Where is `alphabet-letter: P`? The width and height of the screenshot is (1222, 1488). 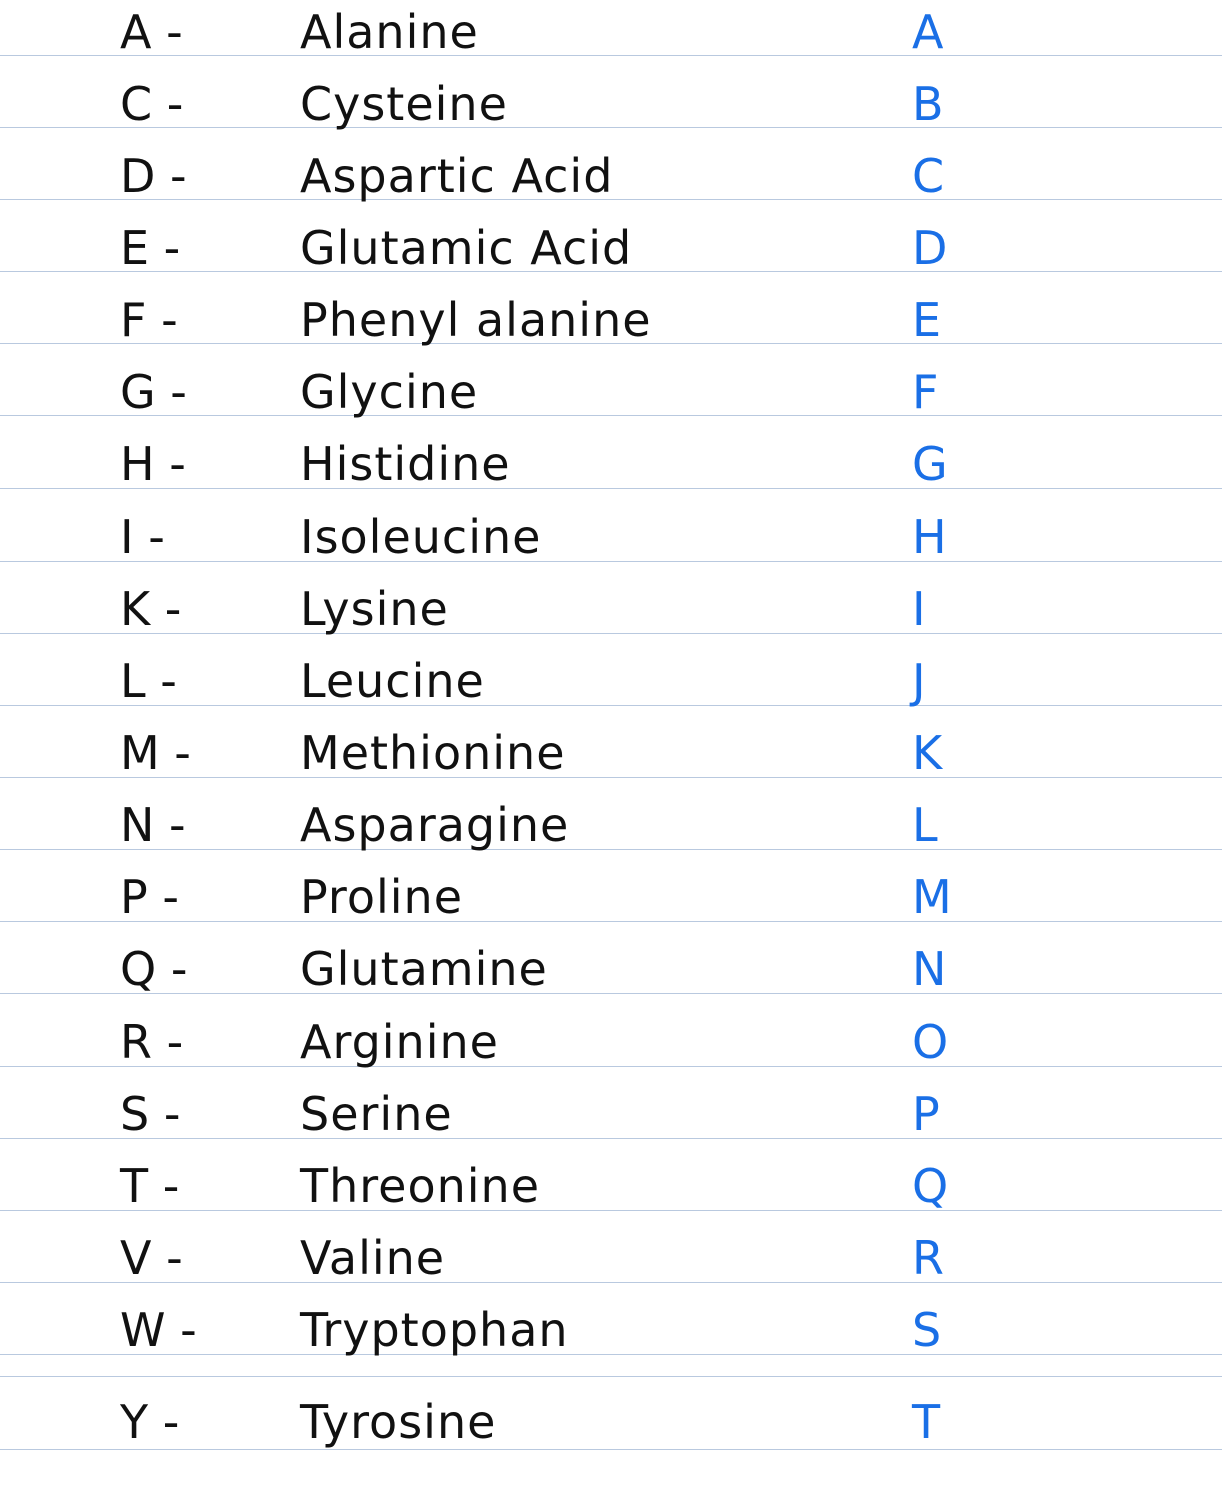
alphabet-letter: P is located at coordinates (926, 1114).